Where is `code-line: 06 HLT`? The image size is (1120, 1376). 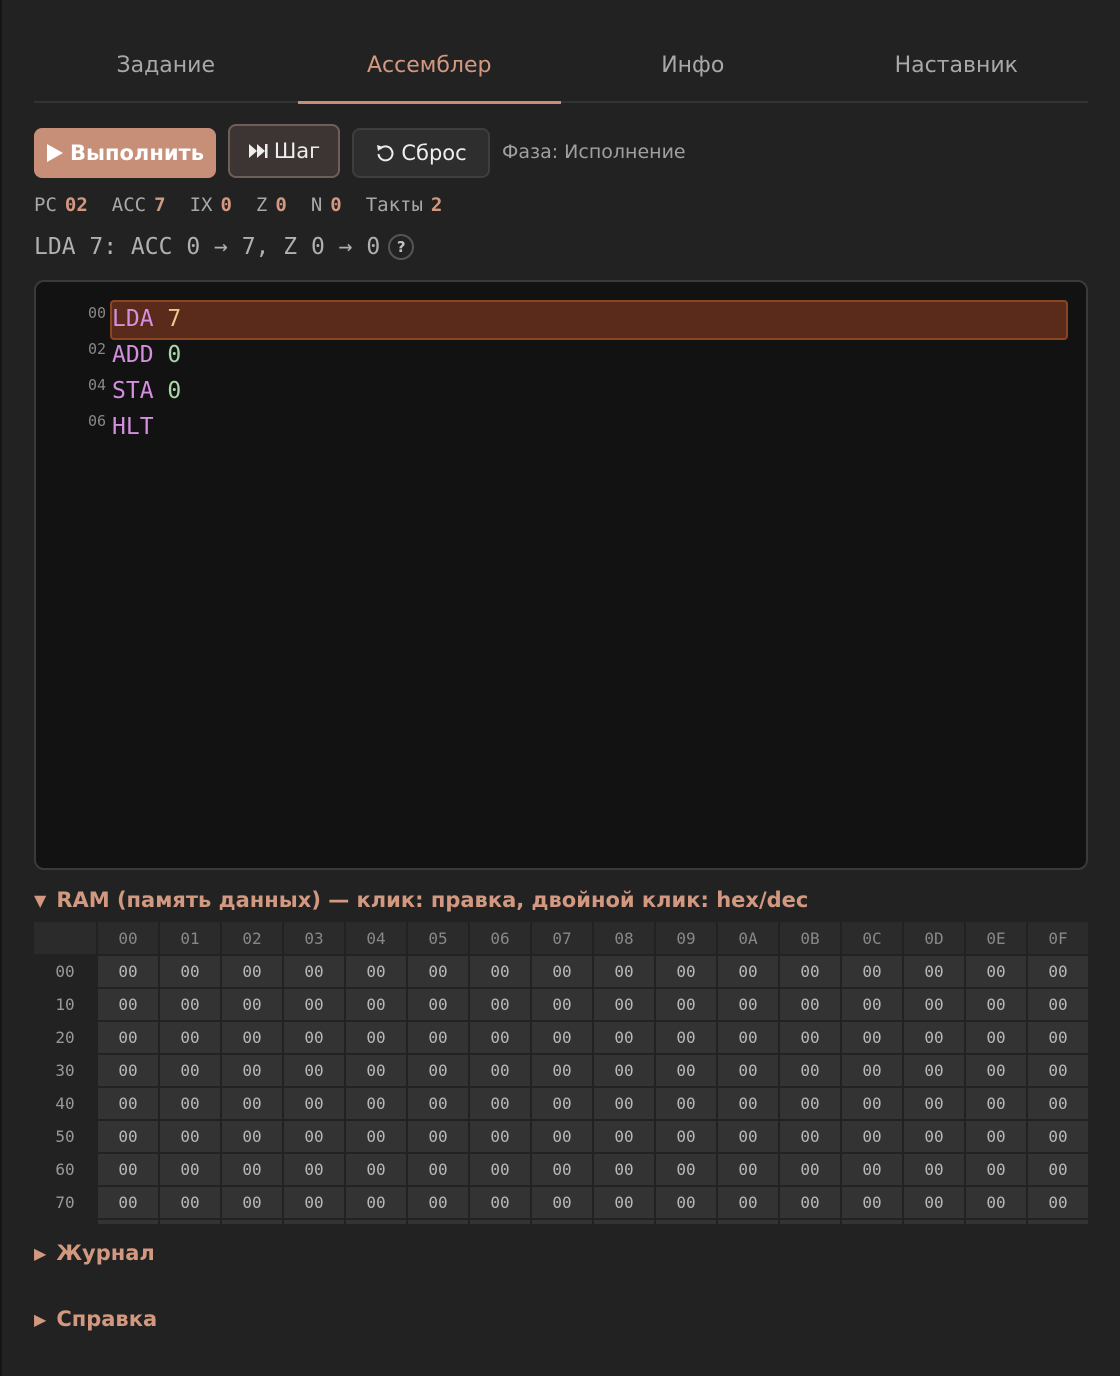 code-line: 06 HLT is located at coordinates (561, 428).